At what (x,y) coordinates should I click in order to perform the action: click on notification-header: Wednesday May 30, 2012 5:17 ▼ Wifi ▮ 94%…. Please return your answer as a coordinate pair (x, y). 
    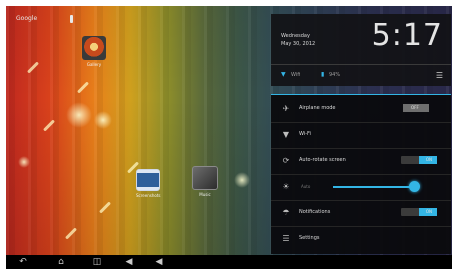
    Looking at the image, I should click on (361, 50).